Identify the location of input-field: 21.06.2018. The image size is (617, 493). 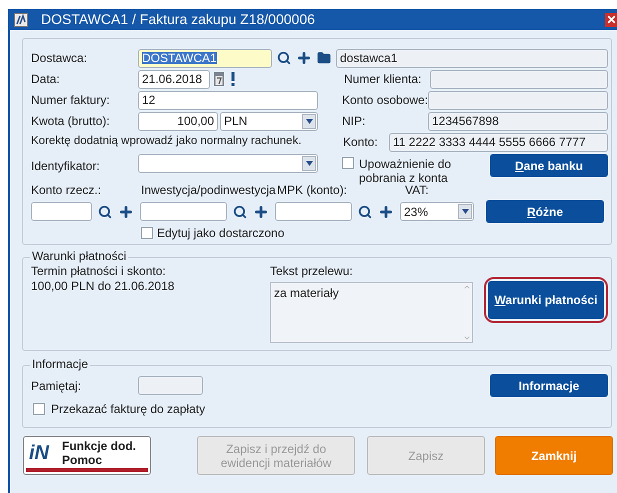
(174, 79).